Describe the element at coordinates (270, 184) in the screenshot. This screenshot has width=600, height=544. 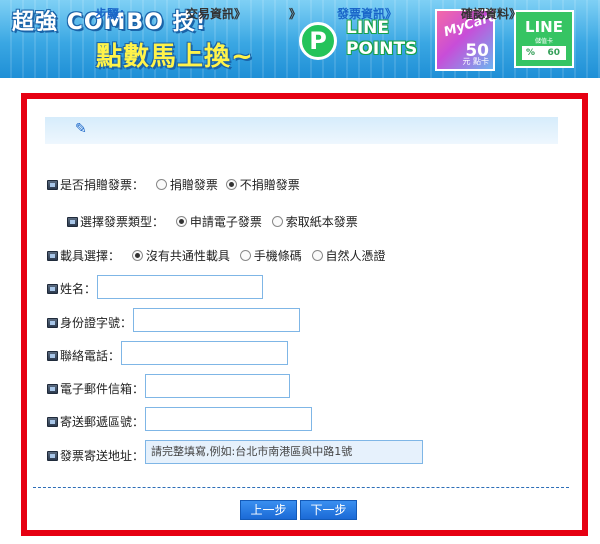
I see `donate-no-label: 不捐贈發票` at that location.